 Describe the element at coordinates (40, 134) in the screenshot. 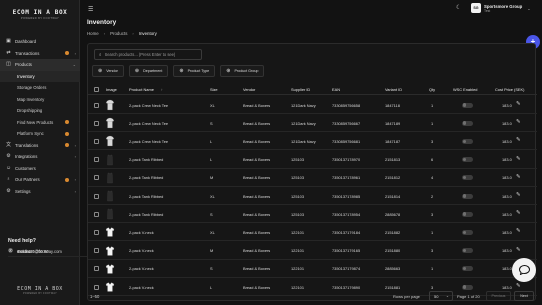

I see `sidebar-subitem-platform-sync: Platform Sync` at that location.